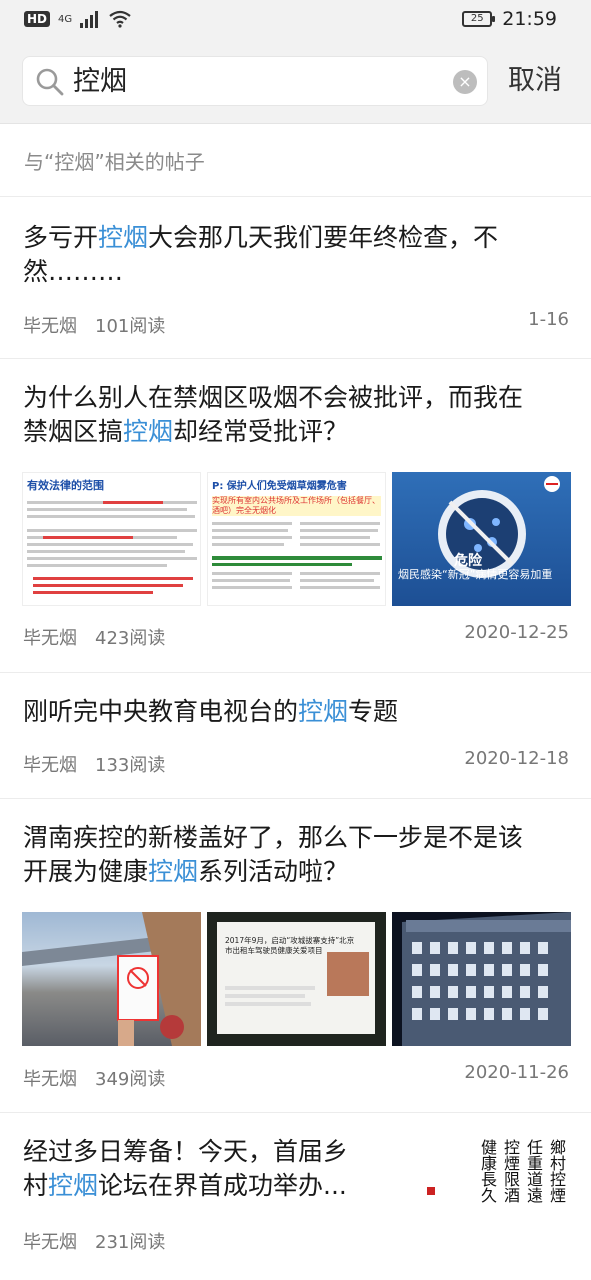 This screenshot has height=1280, width=591. What do you see at coordinates (65, 485) in the screenshot?
I see `image-heading: 有效法律的范围` at bounding box center [65, 485].